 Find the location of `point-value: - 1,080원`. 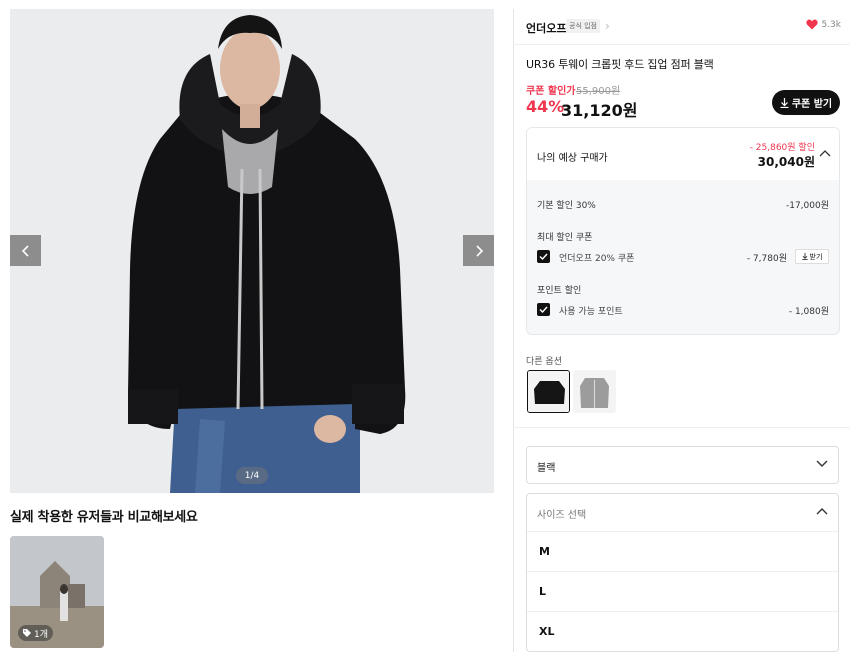

point-value: - 1,080원 is located at coordinates (808, 312).